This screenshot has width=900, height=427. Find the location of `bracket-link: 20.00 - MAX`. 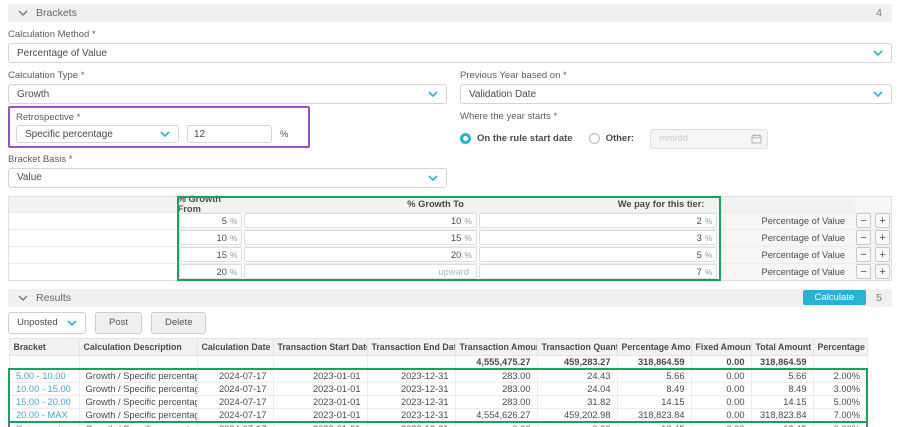

bracket-link: 20.00 - MAX is located at coordinates (44, 414).